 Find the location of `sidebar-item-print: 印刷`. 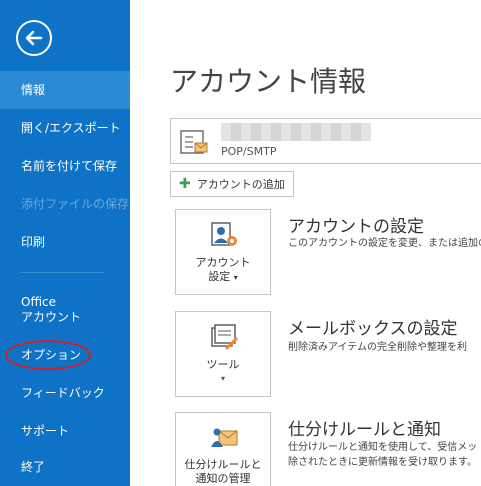

sidebar-item-print: 印刷 is located at coordinates (65, 242).